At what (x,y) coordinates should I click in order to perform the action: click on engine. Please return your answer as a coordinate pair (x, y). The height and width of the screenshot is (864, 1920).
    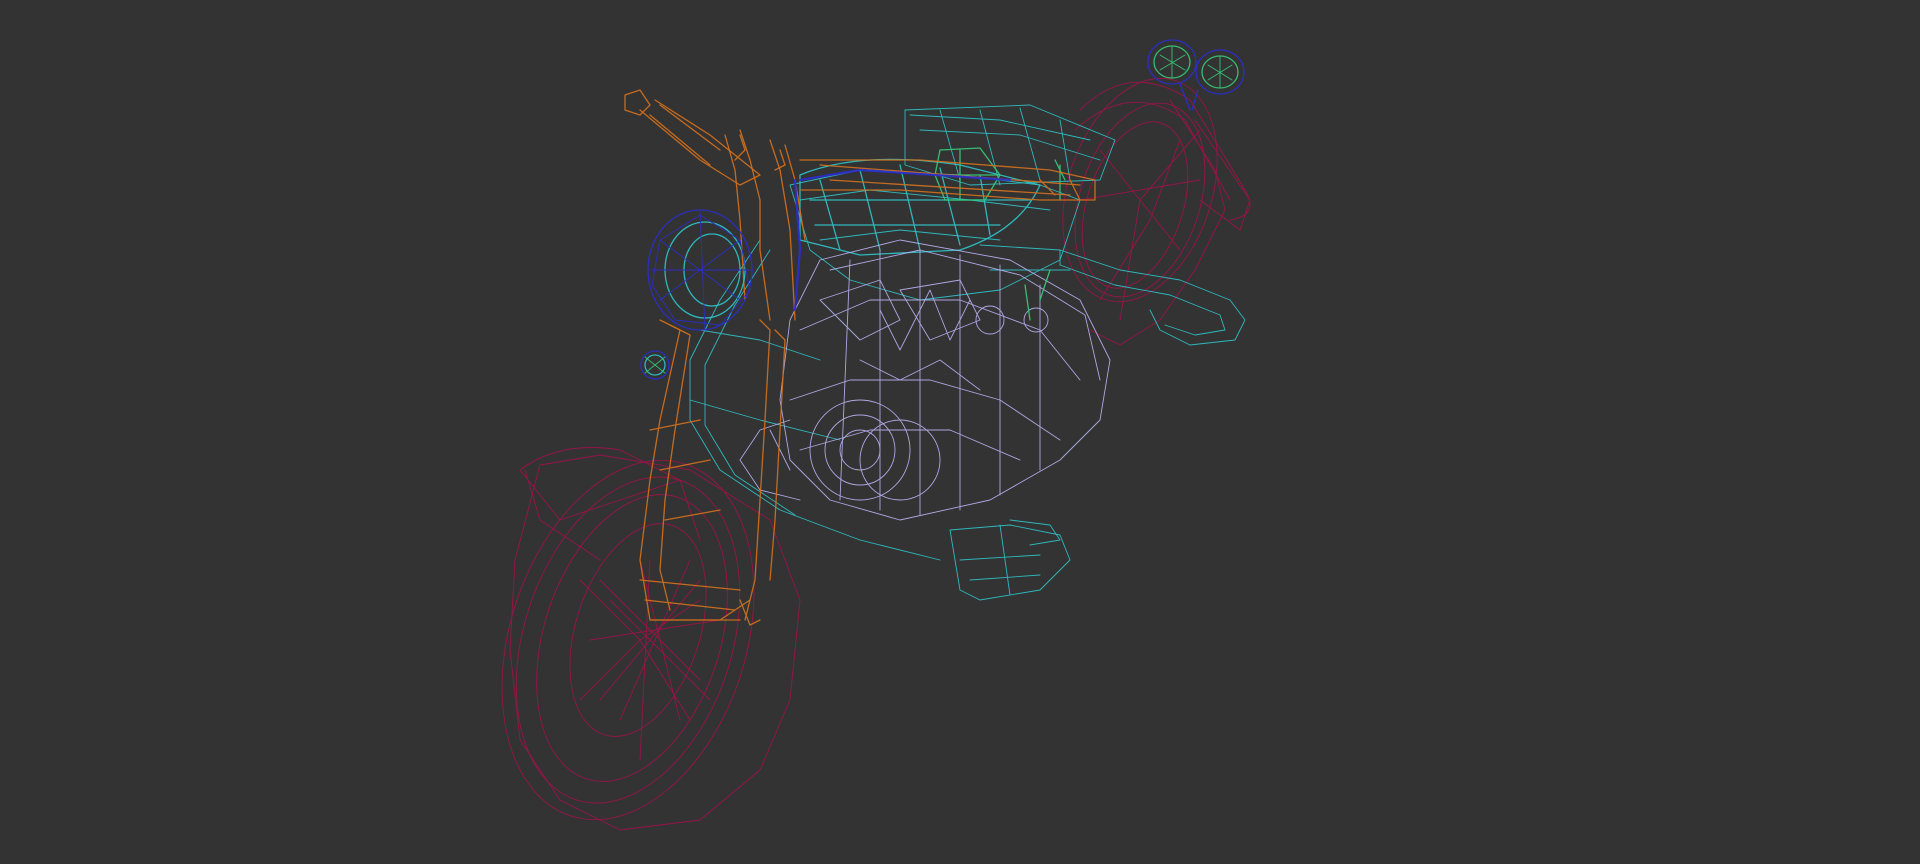
    Looking at the image, I should click on (925, 380).